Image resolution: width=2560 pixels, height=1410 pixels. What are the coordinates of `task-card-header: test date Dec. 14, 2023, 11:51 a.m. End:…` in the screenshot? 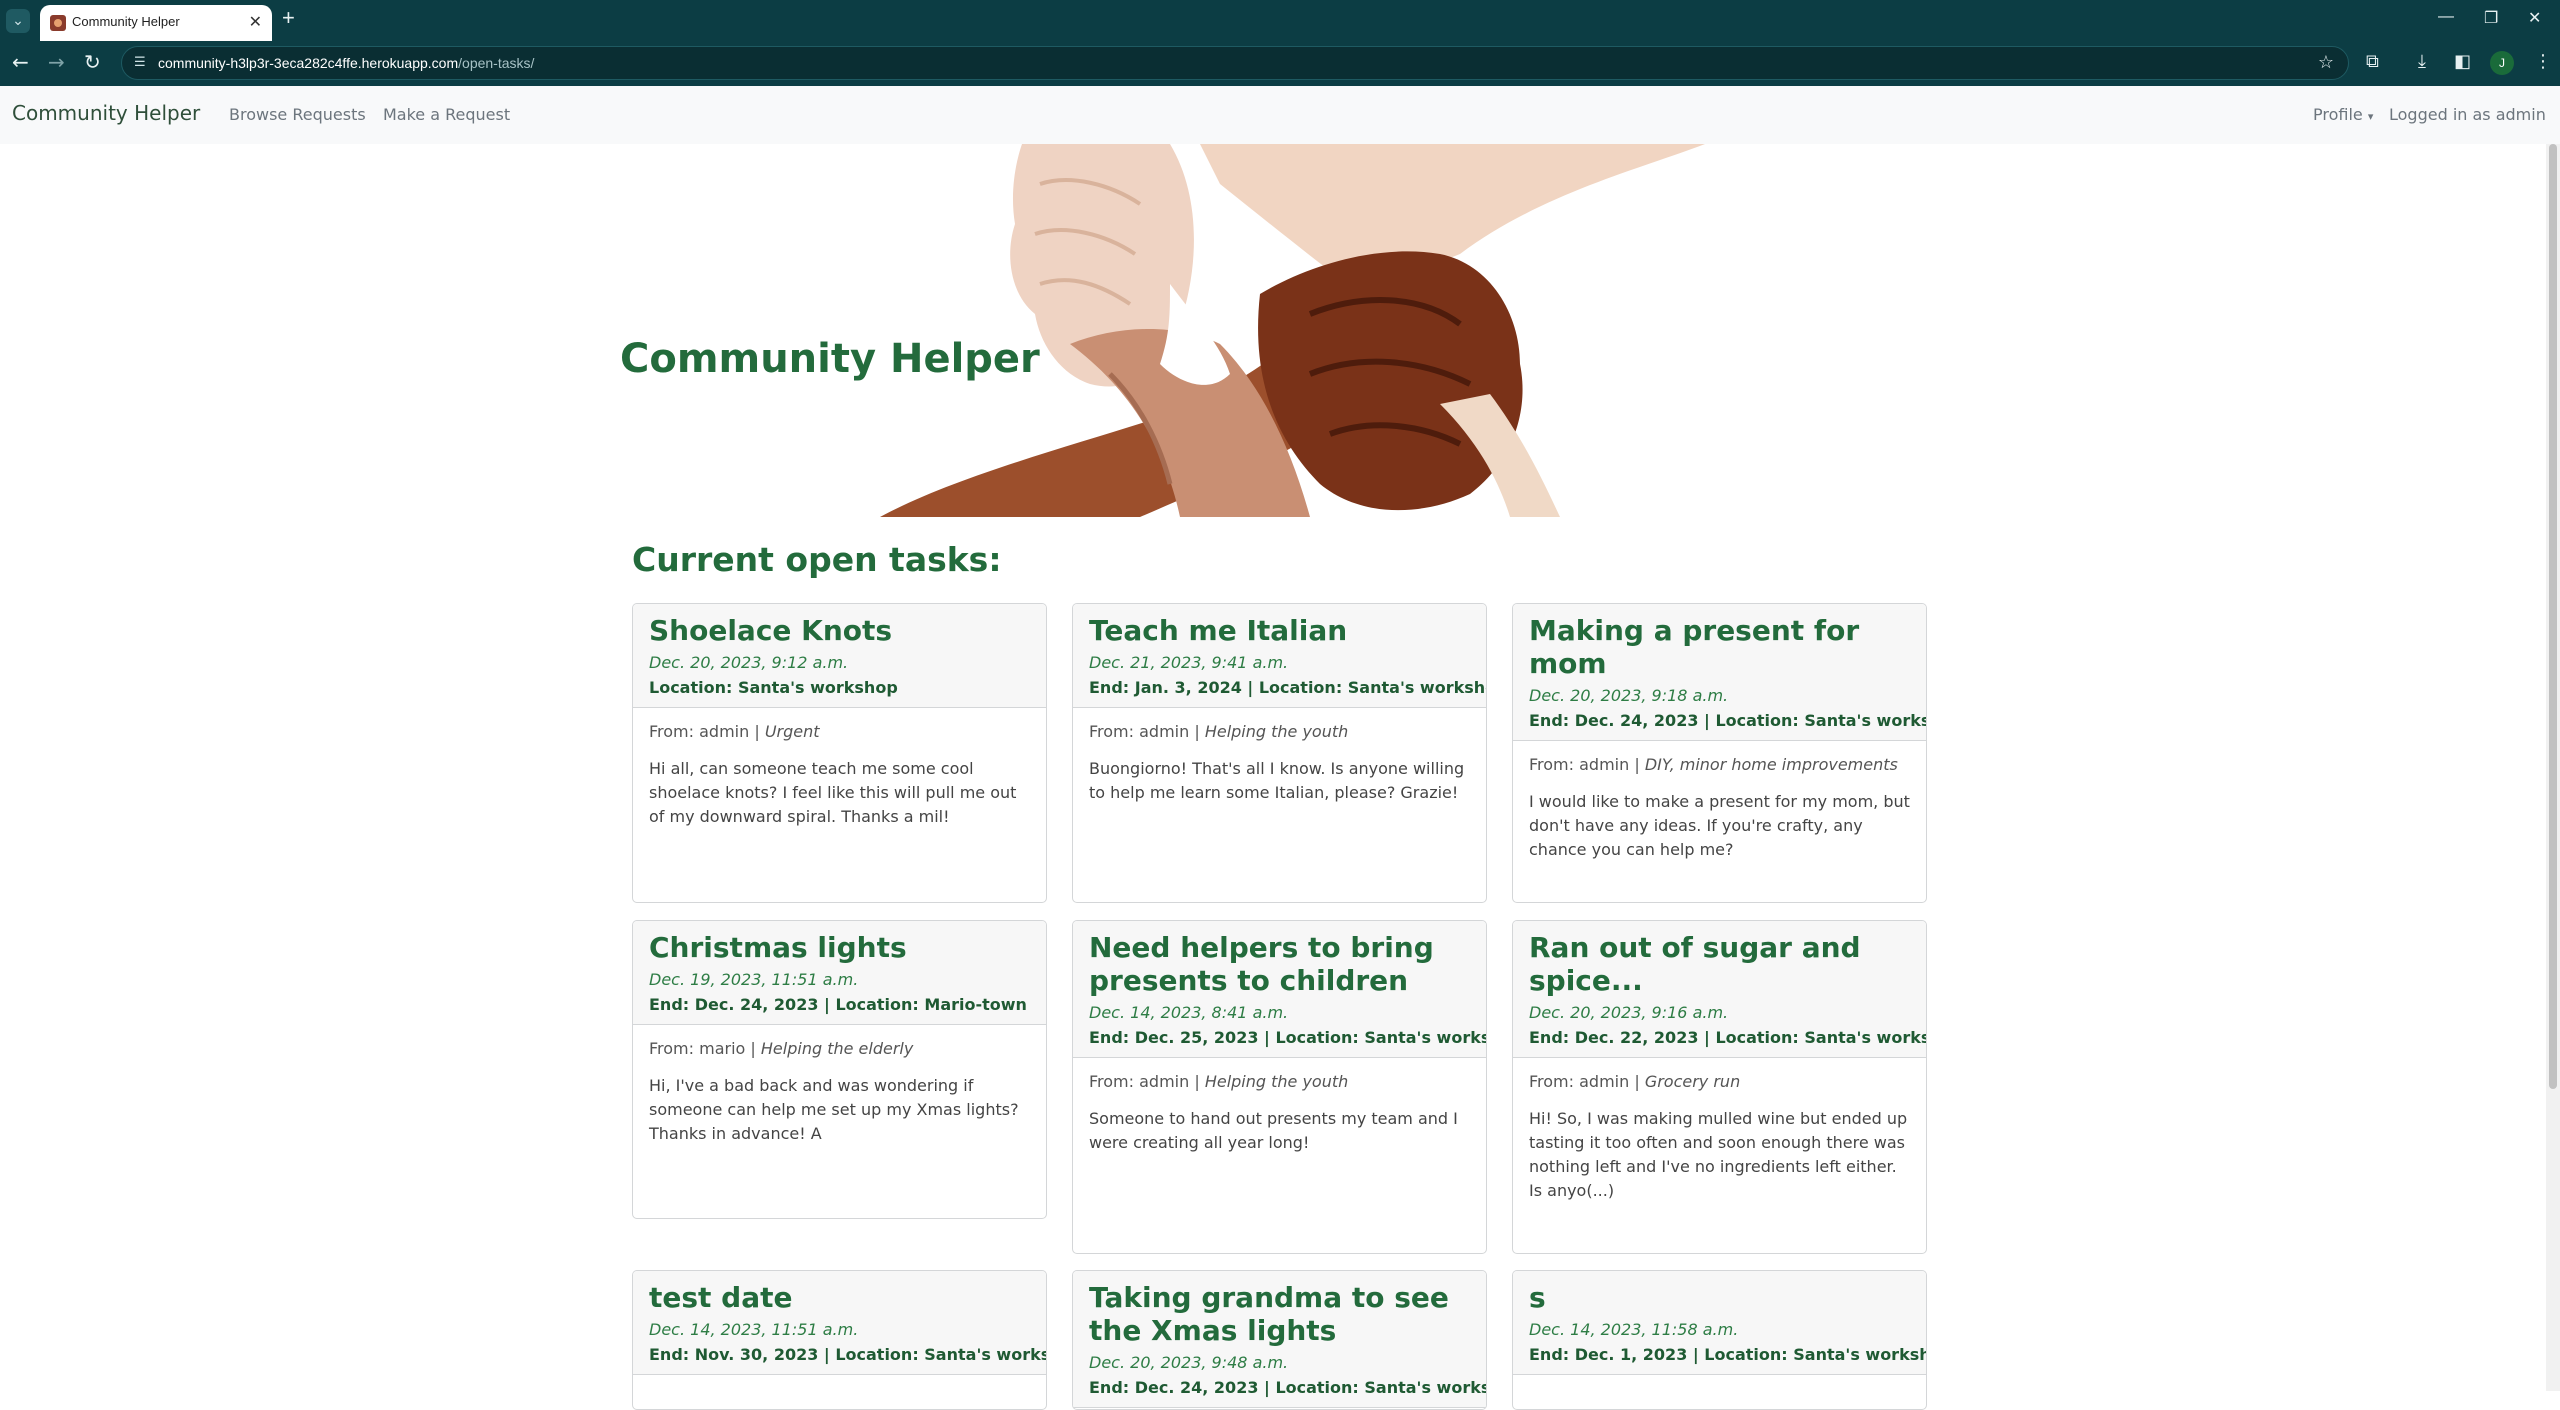 It's located at (839, 1323).